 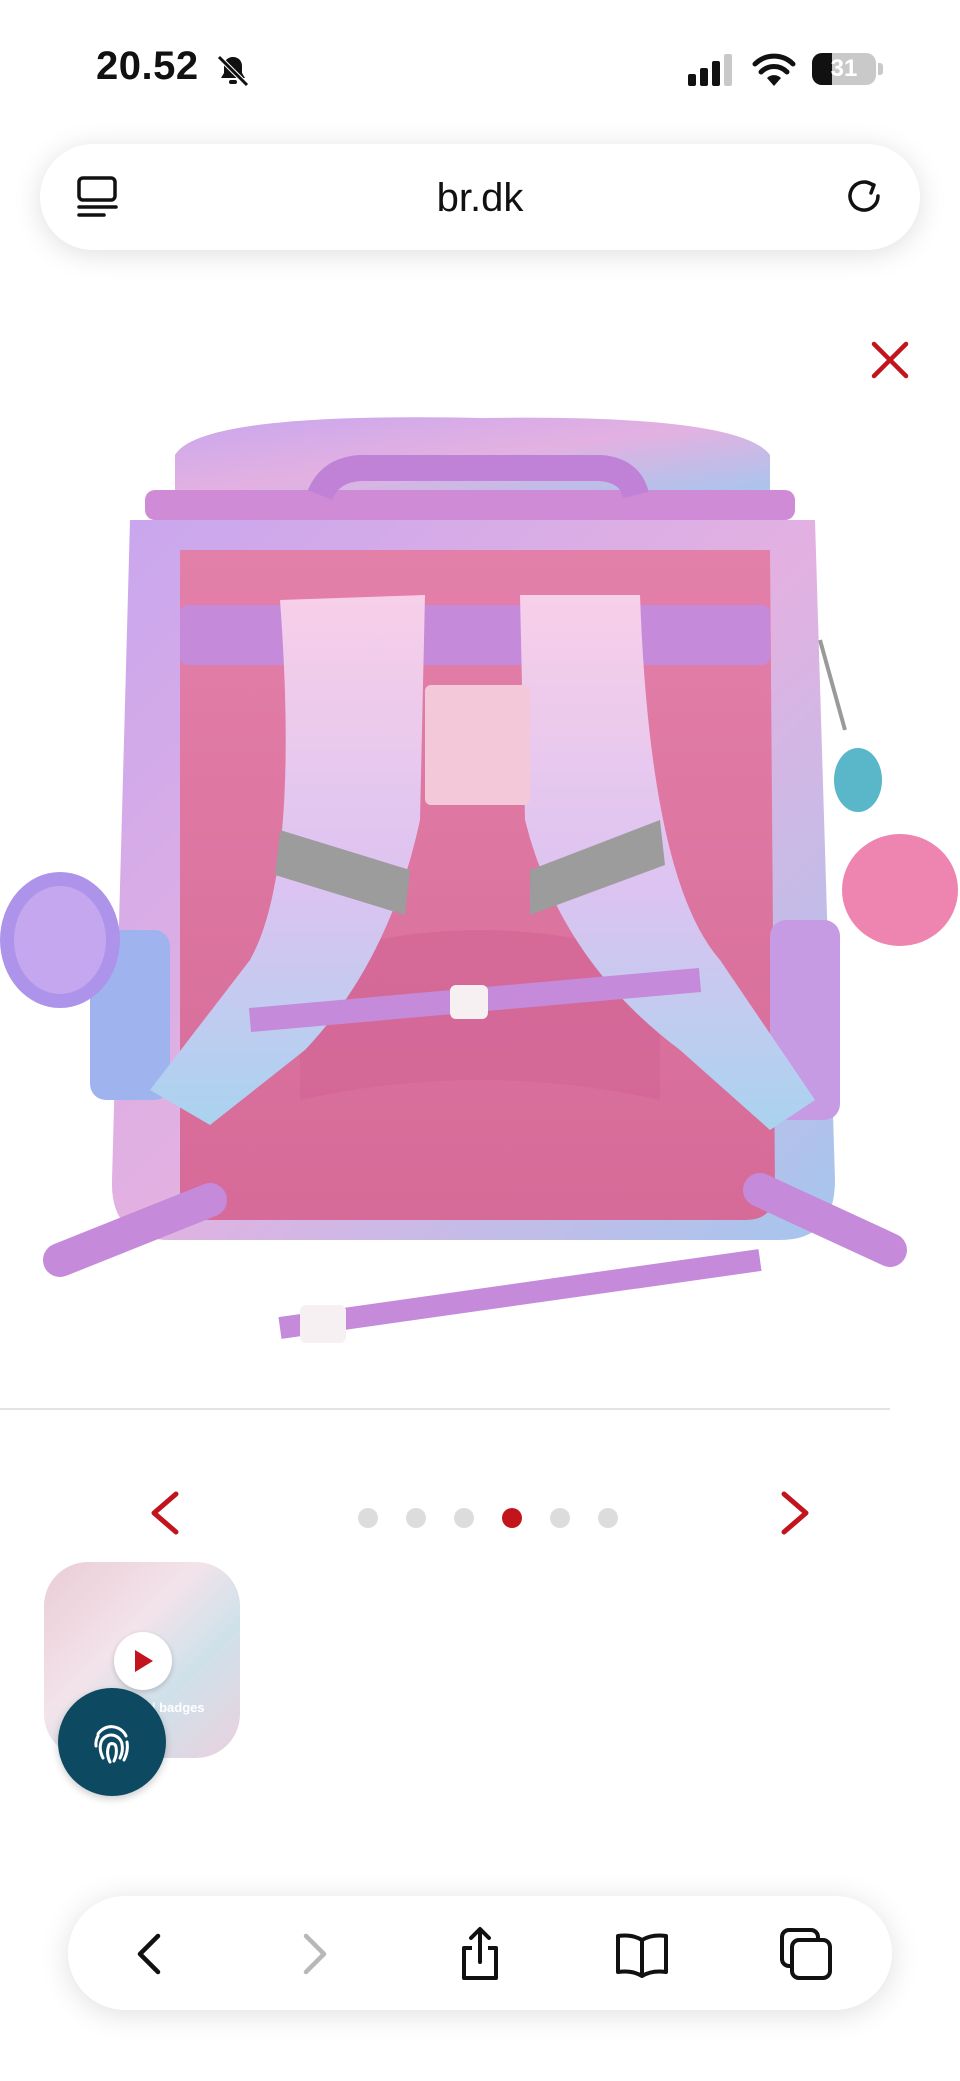 I want to click on reload-icon, so click(x=864, y=196).